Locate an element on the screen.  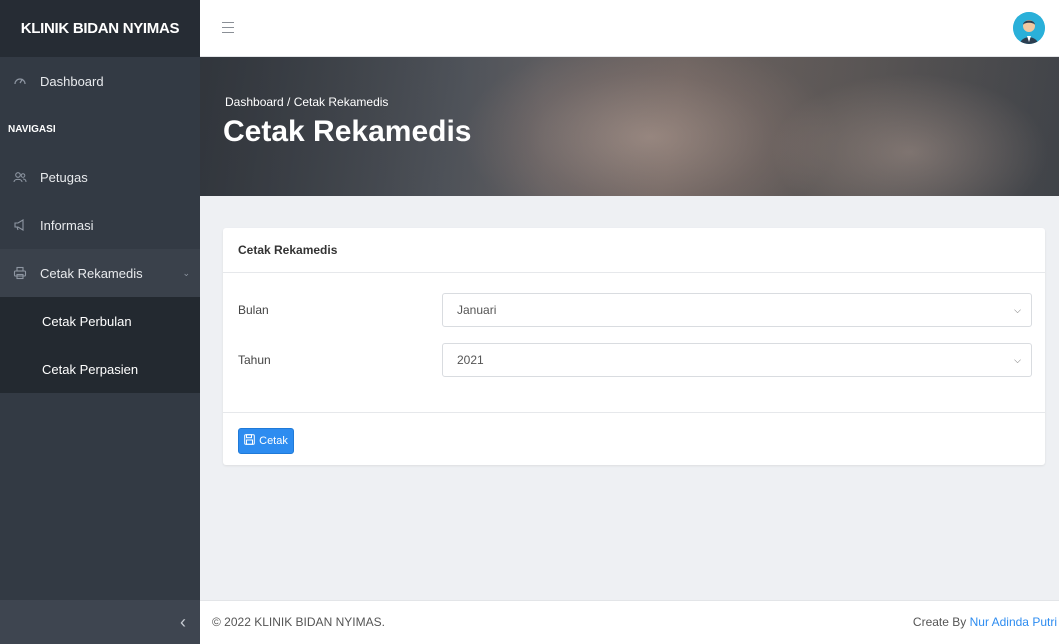
tahun-select: 2021 ⌵ is located at coordinates (737, 360).